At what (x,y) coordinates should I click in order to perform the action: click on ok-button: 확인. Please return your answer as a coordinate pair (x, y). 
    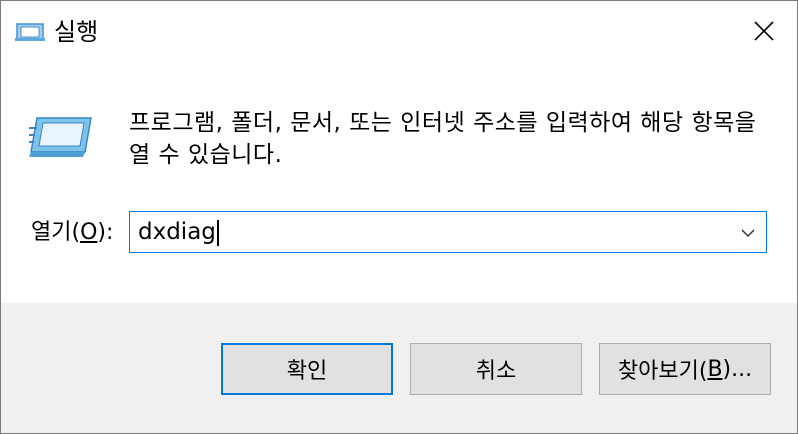
    Looking at the image, I should click on (307, 369).